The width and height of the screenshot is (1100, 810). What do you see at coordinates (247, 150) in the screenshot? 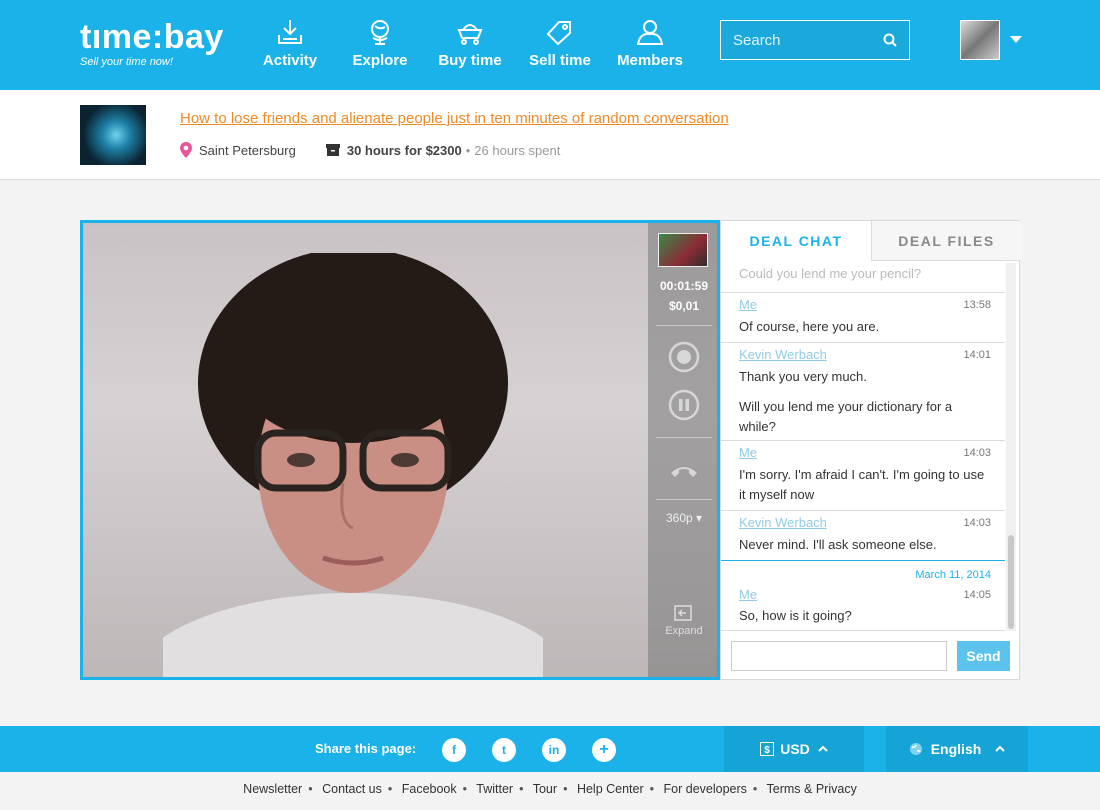
I see `deal-location: Saint Petersburg` at bounding box center [247, 150].